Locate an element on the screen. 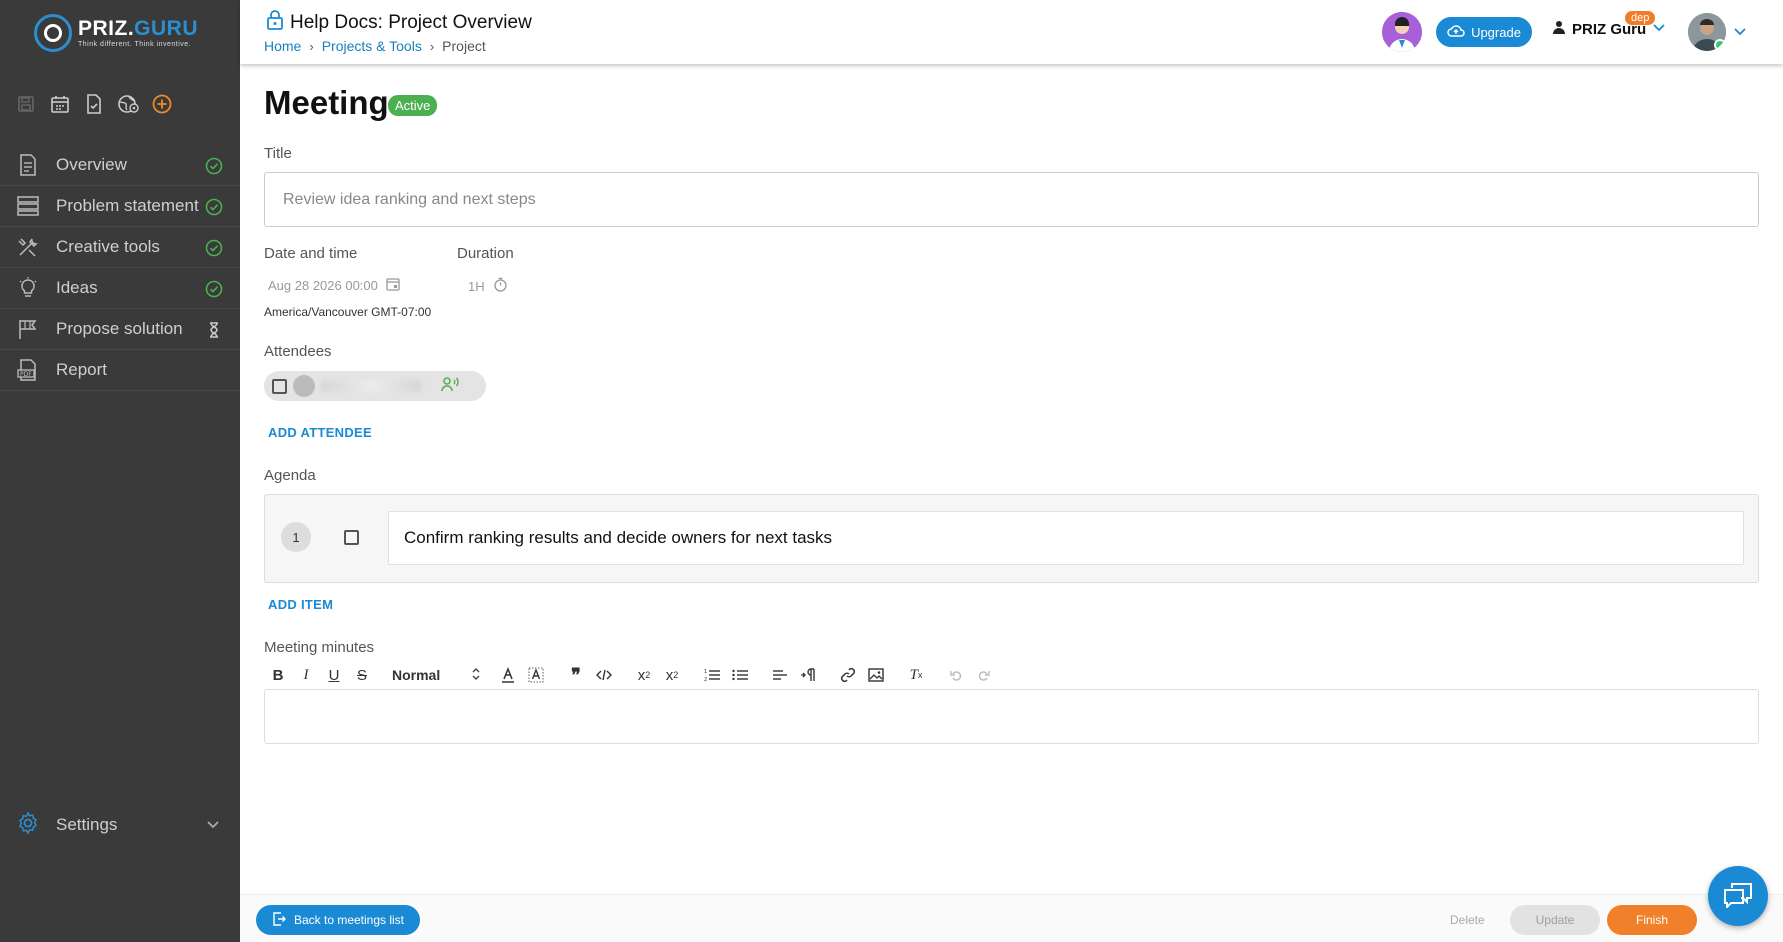 The image size is (1783, 942). bold-icon: B is located at coordinates (278, 675).